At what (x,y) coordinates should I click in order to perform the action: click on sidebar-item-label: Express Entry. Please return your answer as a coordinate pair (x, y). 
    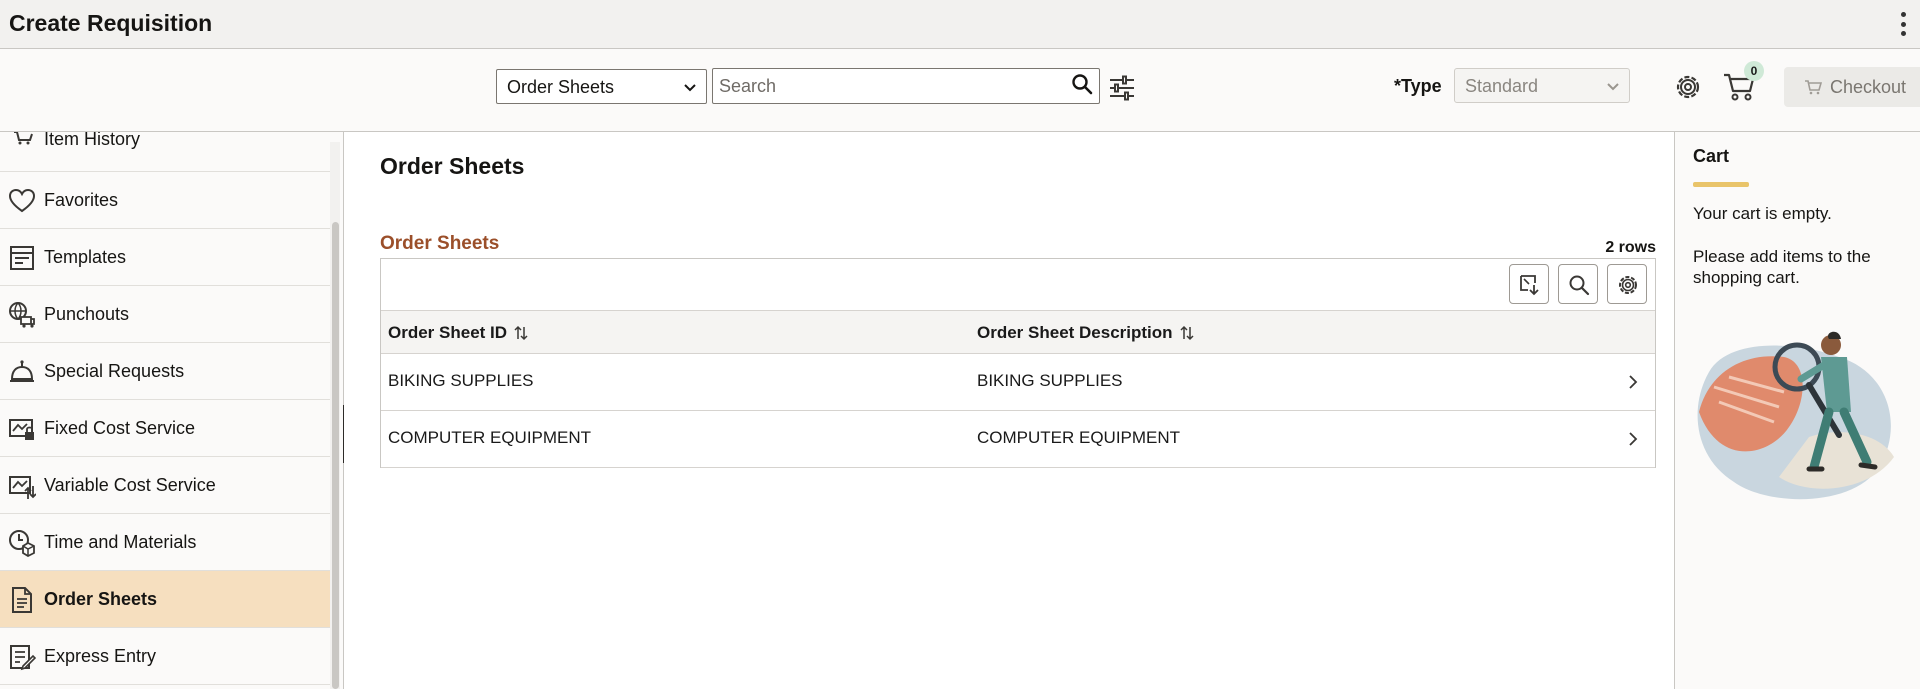
    Looking at the image, I should click on (100, 655).